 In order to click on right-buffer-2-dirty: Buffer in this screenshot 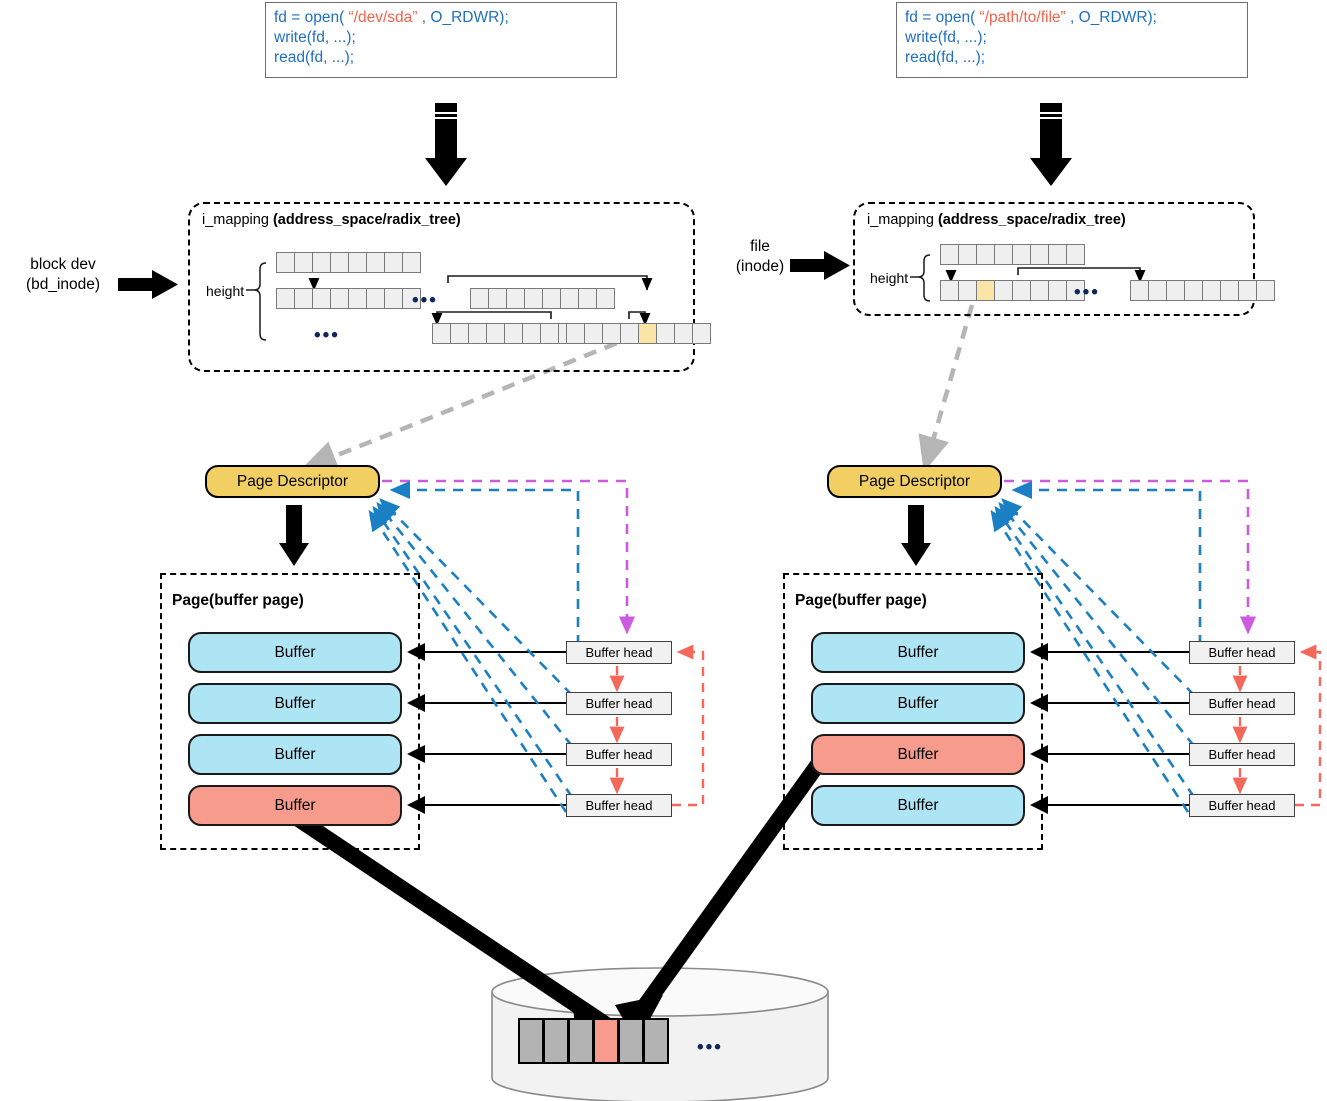, I will do `click(918, 754)`.